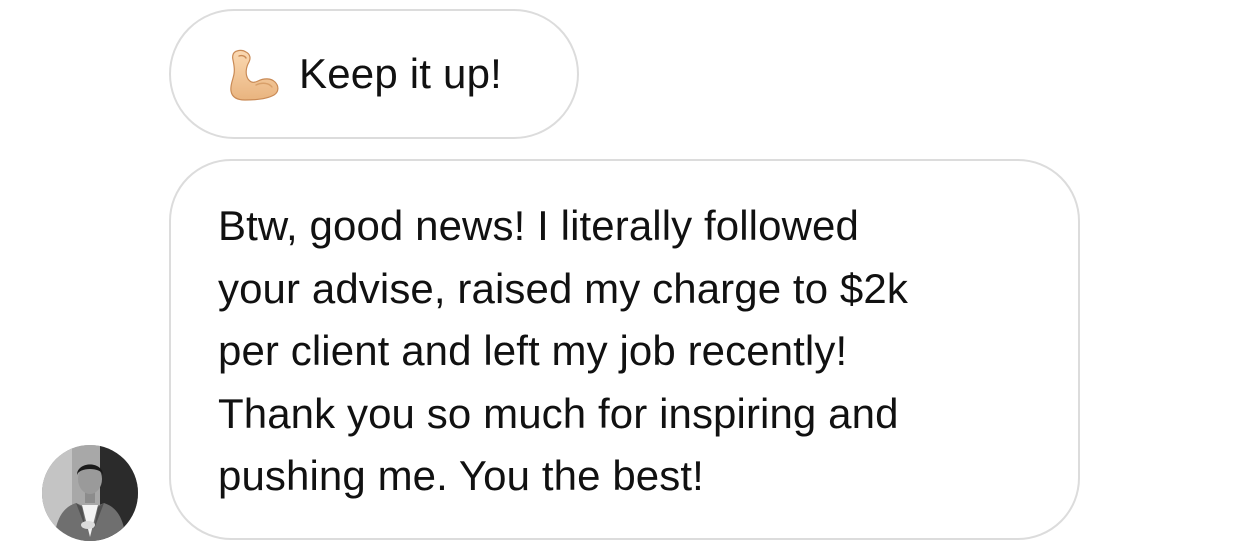 This screenshot has width=1242, height=559. What do you see at coordinates (461, 475) in the screenshot?
I see `message-line: pushing me. You the best!` at bounding box center [461, 475].